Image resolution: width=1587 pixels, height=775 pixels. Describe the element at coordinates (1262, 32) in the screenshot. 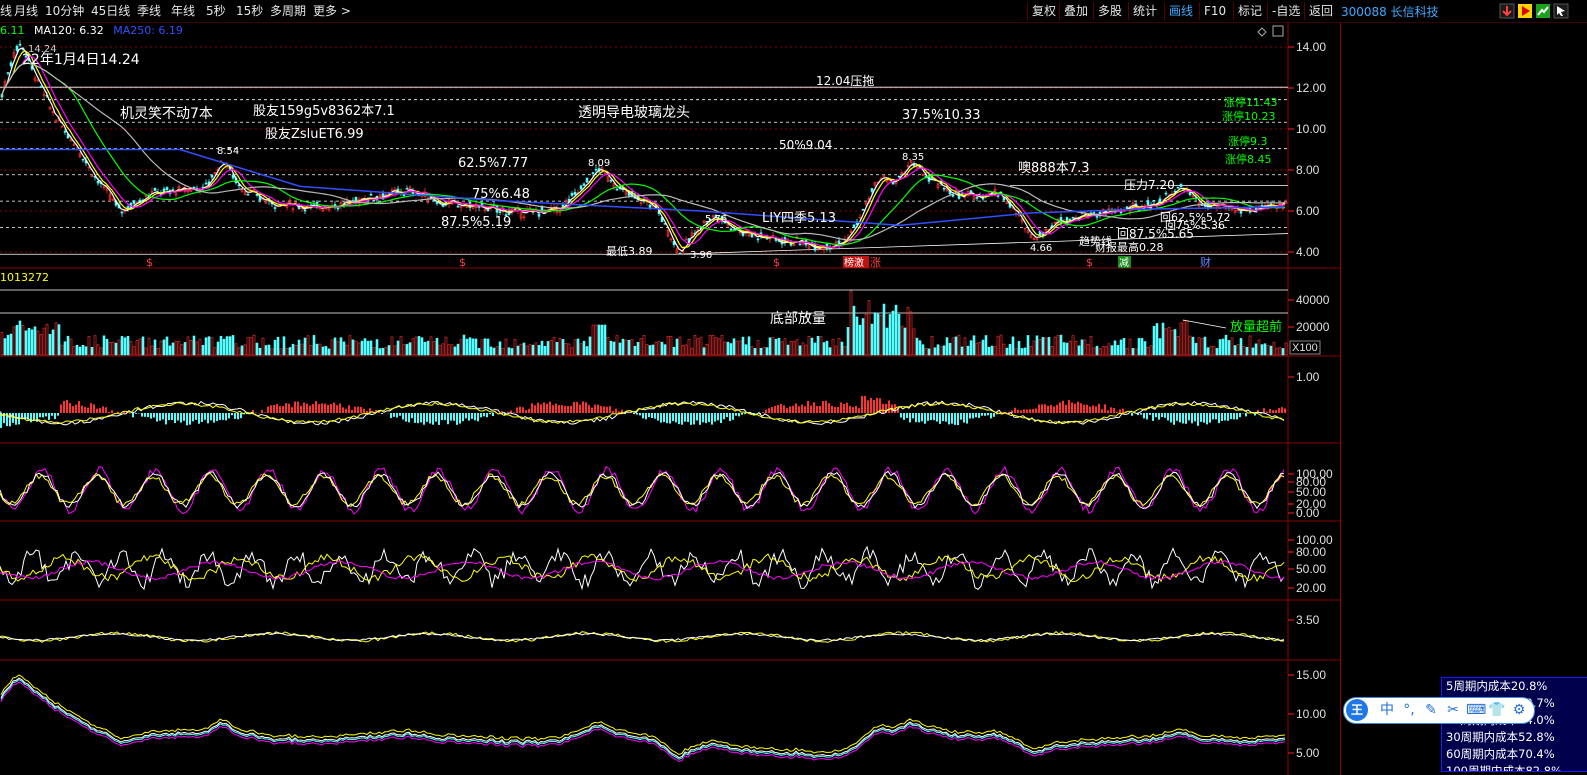

I see `diamond-icon` at that location.